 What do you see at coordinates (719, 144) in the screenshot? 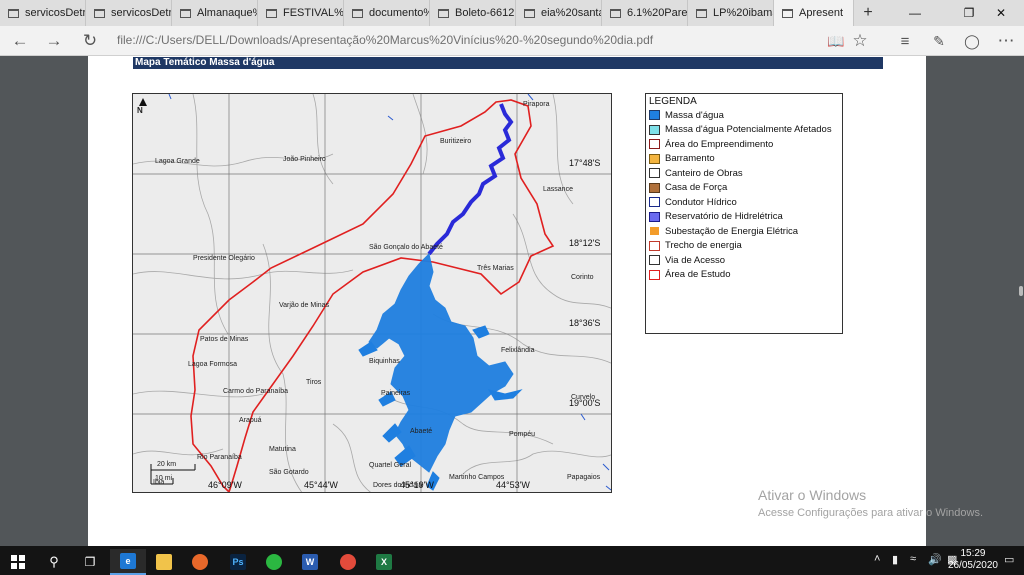
I see `legend-label: Área do Empreendimento` at bounding box center [719, 144].